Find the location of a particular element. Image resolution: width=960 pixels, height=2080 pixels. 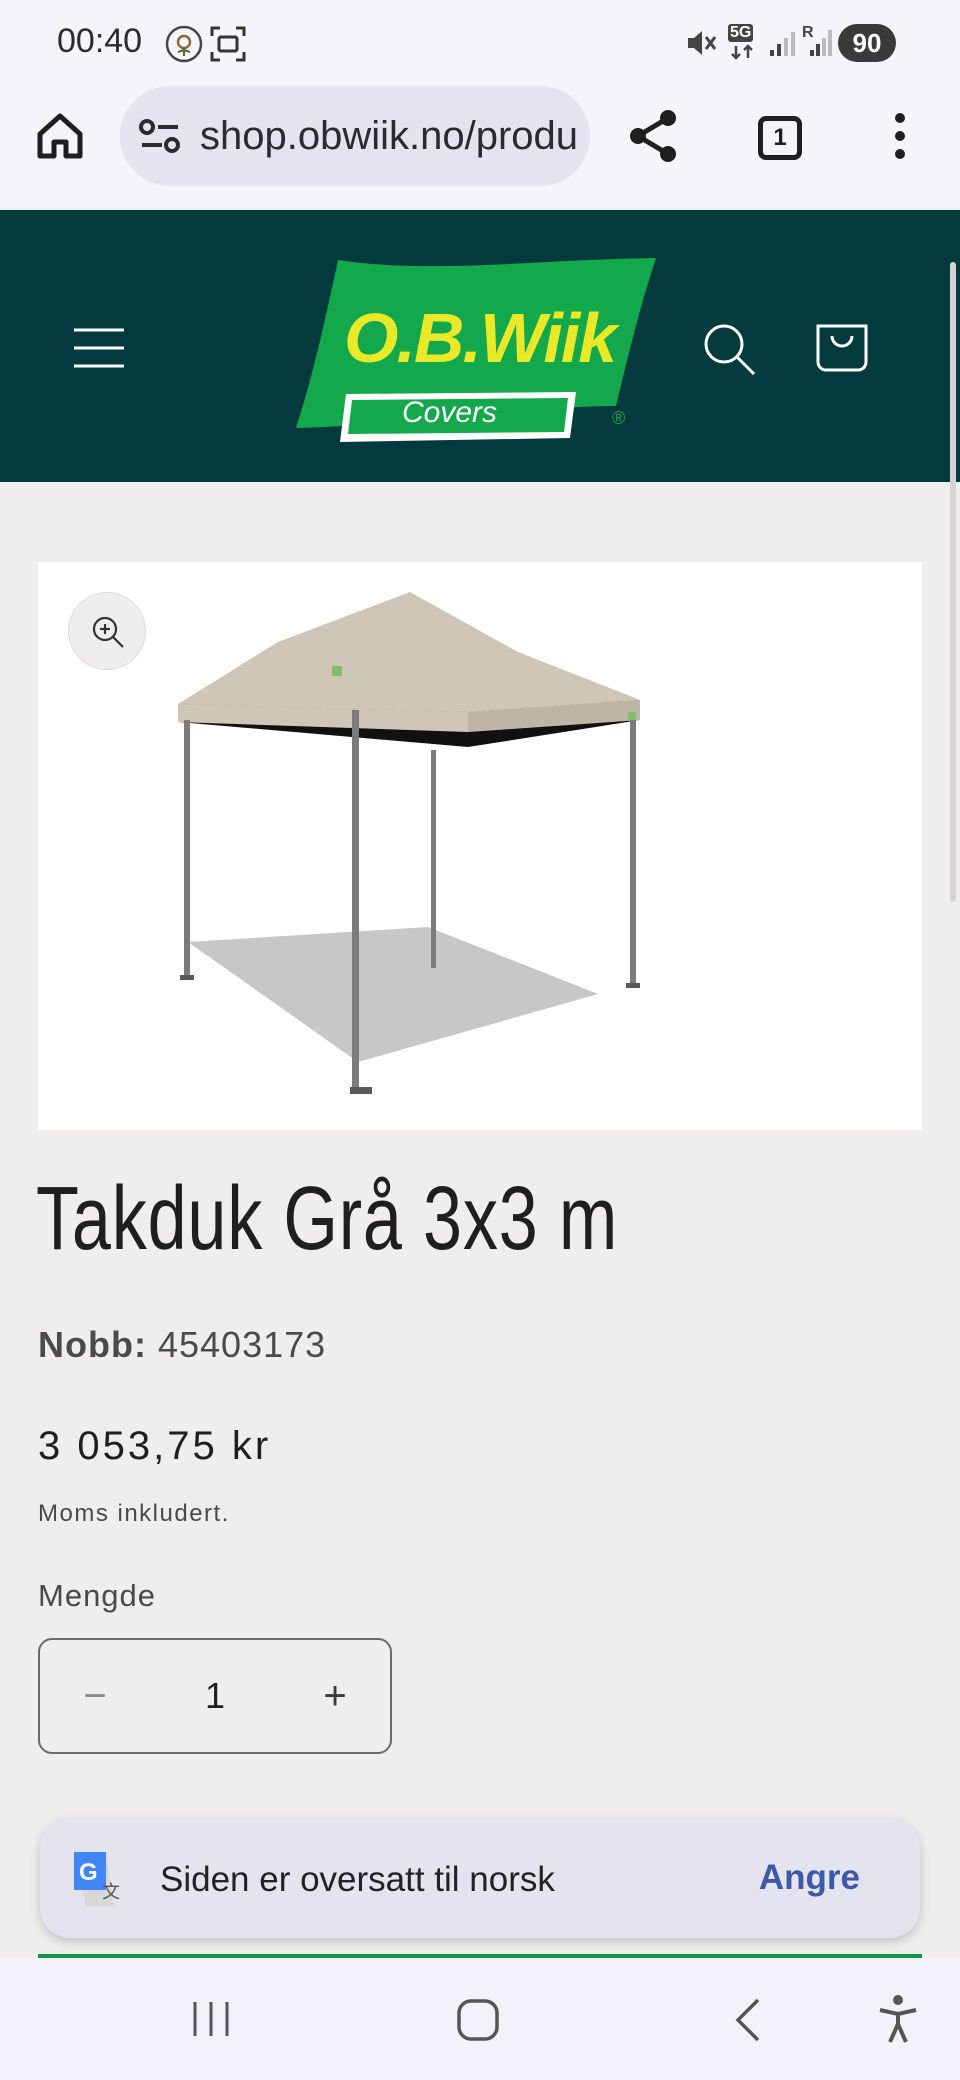

zoom-in-icon is located at coordinates (108, 632).